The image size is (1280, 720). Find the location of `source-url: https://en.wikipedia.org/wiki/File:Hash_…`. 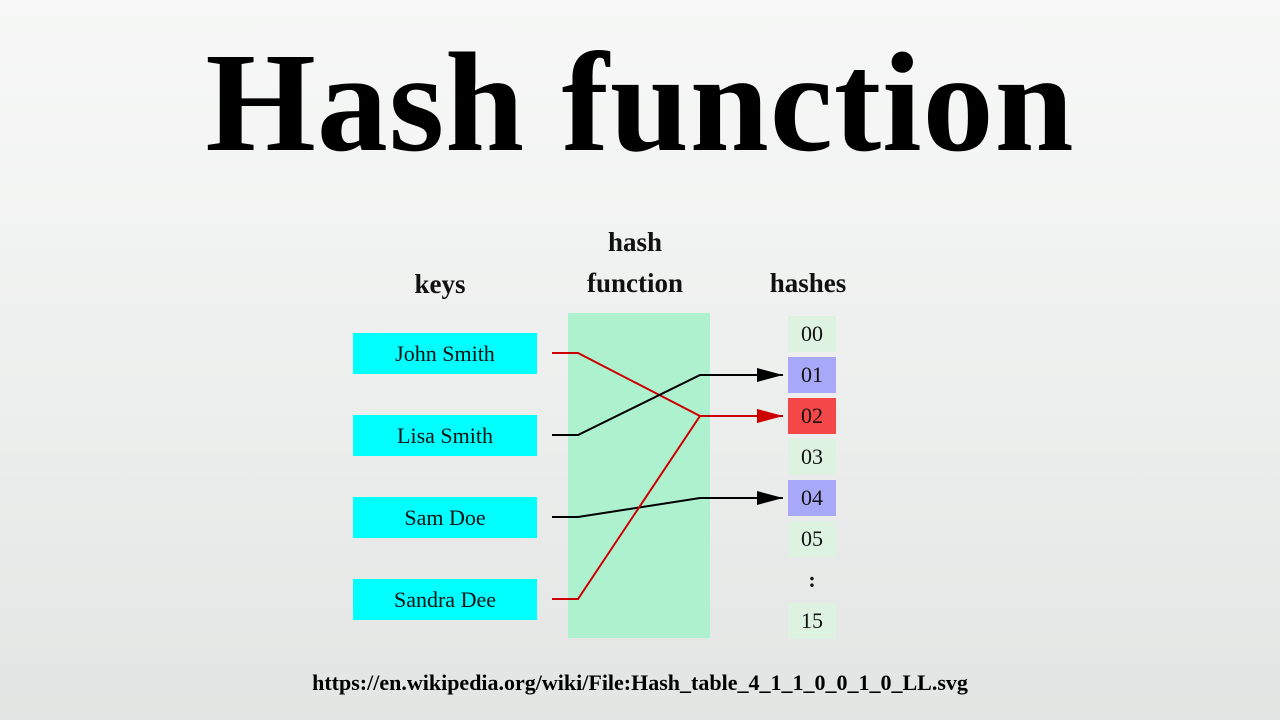

source-url: https://en.wikipedia.org/wiki/File:Hash_… is located at coordinates (640, 682).